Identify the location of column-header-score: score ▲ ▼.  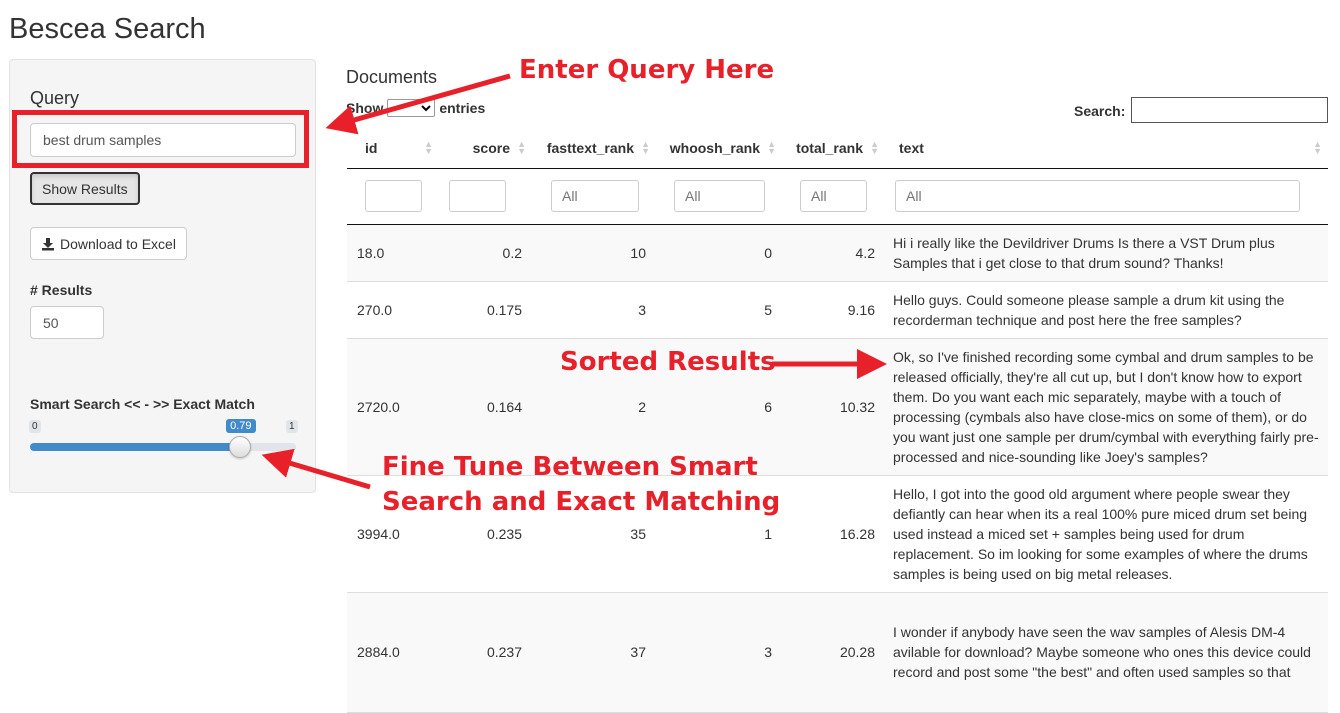
(485, 149).